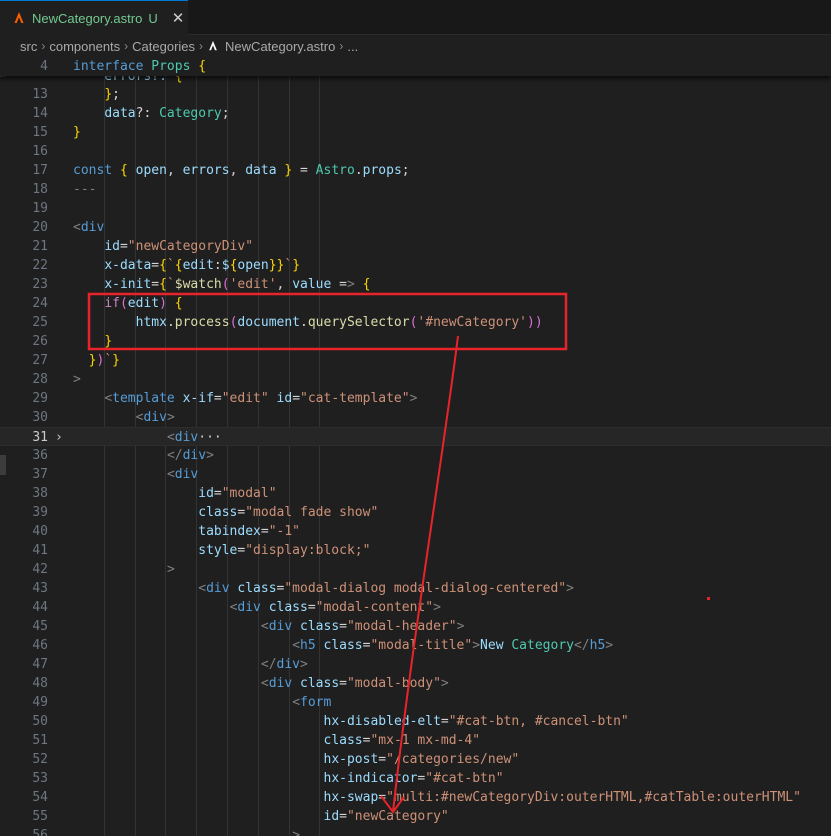 The image size is (831, 836). I want to click on code-line: 52 hx-post="/categories/new", so click(415, 759).